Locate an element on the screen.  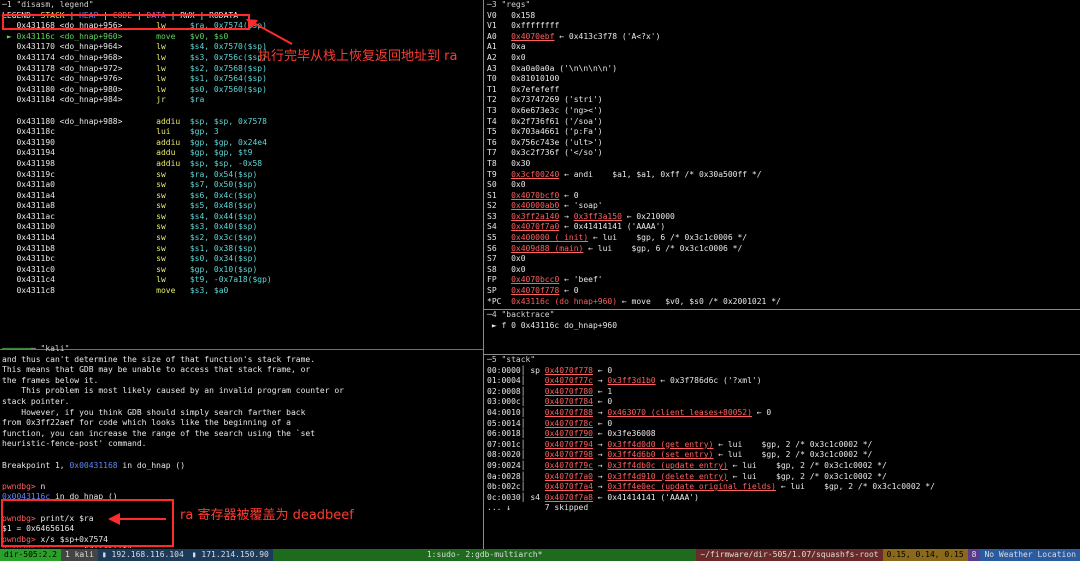
kali-text: the frames below it. is located at coordinates (50, 380).